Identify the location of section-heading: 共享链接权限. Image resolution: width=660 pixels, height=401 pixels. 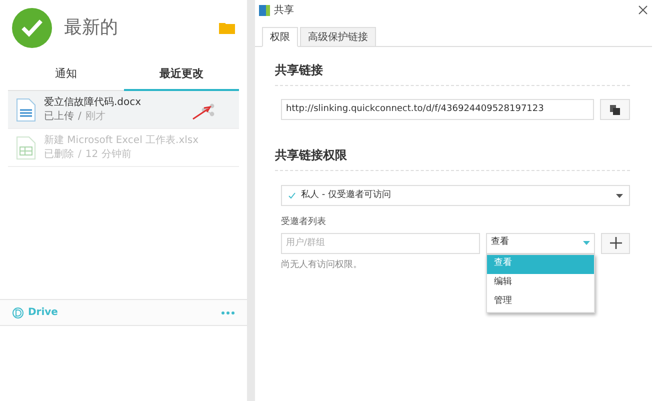
(452, 158).